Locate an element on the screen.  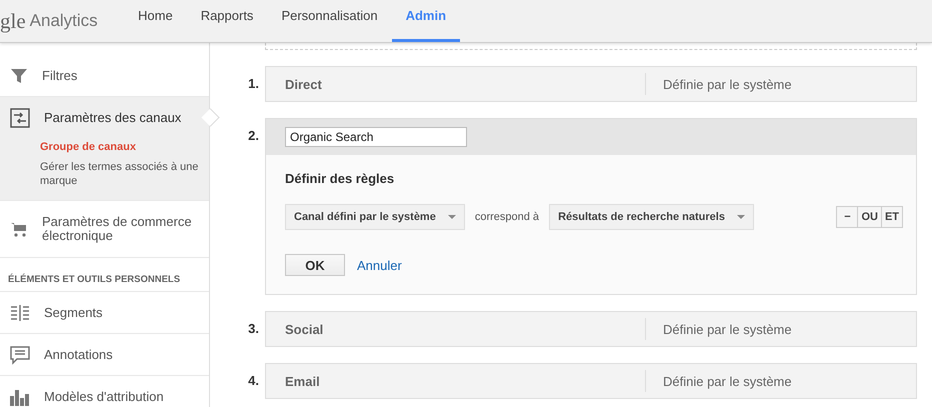
channel-number: 2. is located at coordinates (253, 136).